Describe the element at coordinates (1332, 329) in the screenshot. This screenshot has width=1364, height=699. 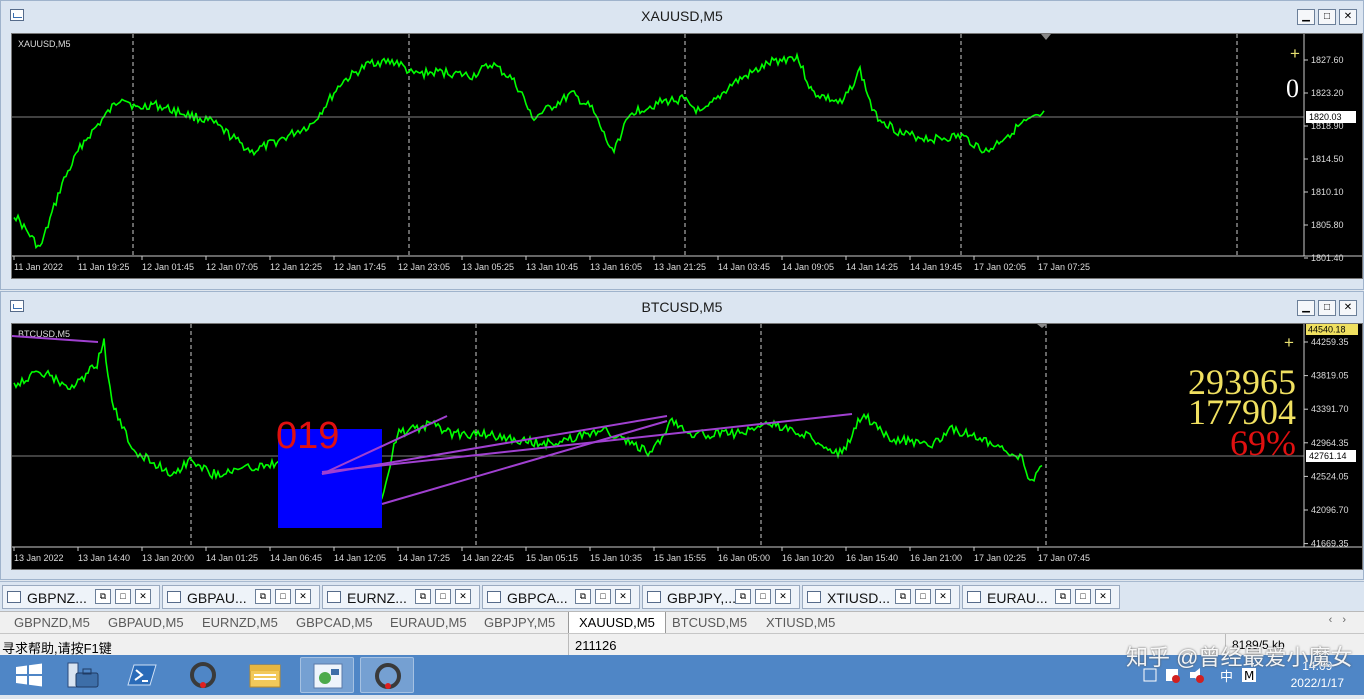
I see `top-price-tag: 44540.18` at that location.